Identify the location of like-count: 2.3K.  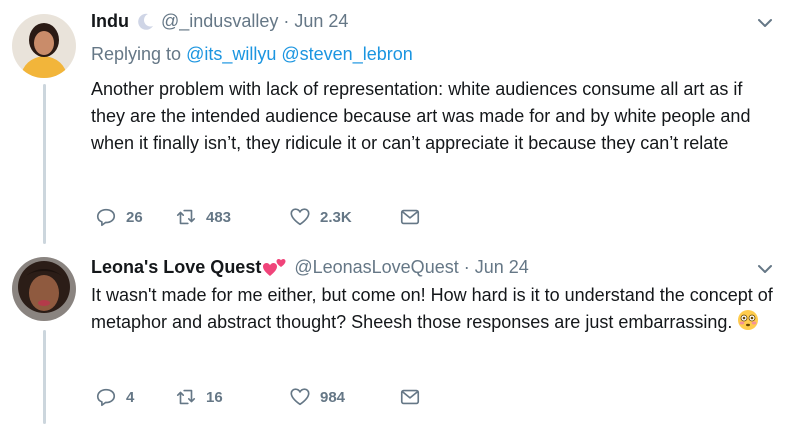
(336, 217).